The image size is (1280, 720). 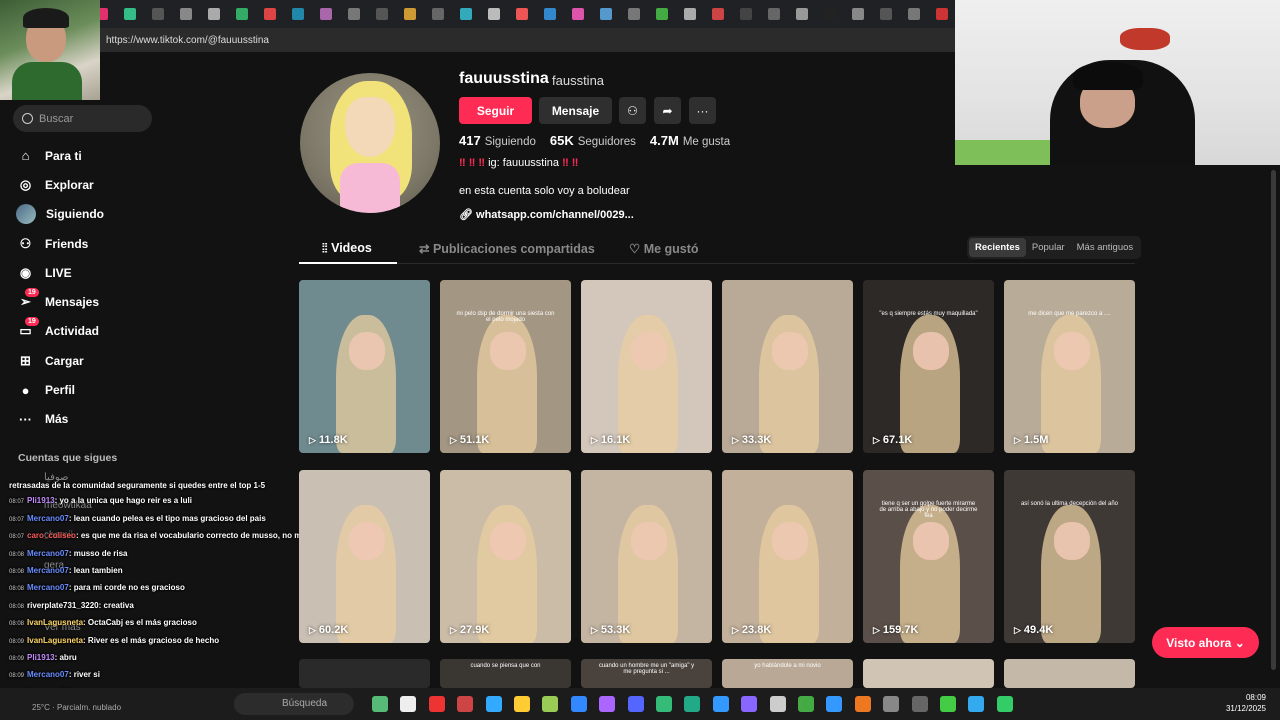 I want to click on page-scrollbar, so click(x=1273, y=420).